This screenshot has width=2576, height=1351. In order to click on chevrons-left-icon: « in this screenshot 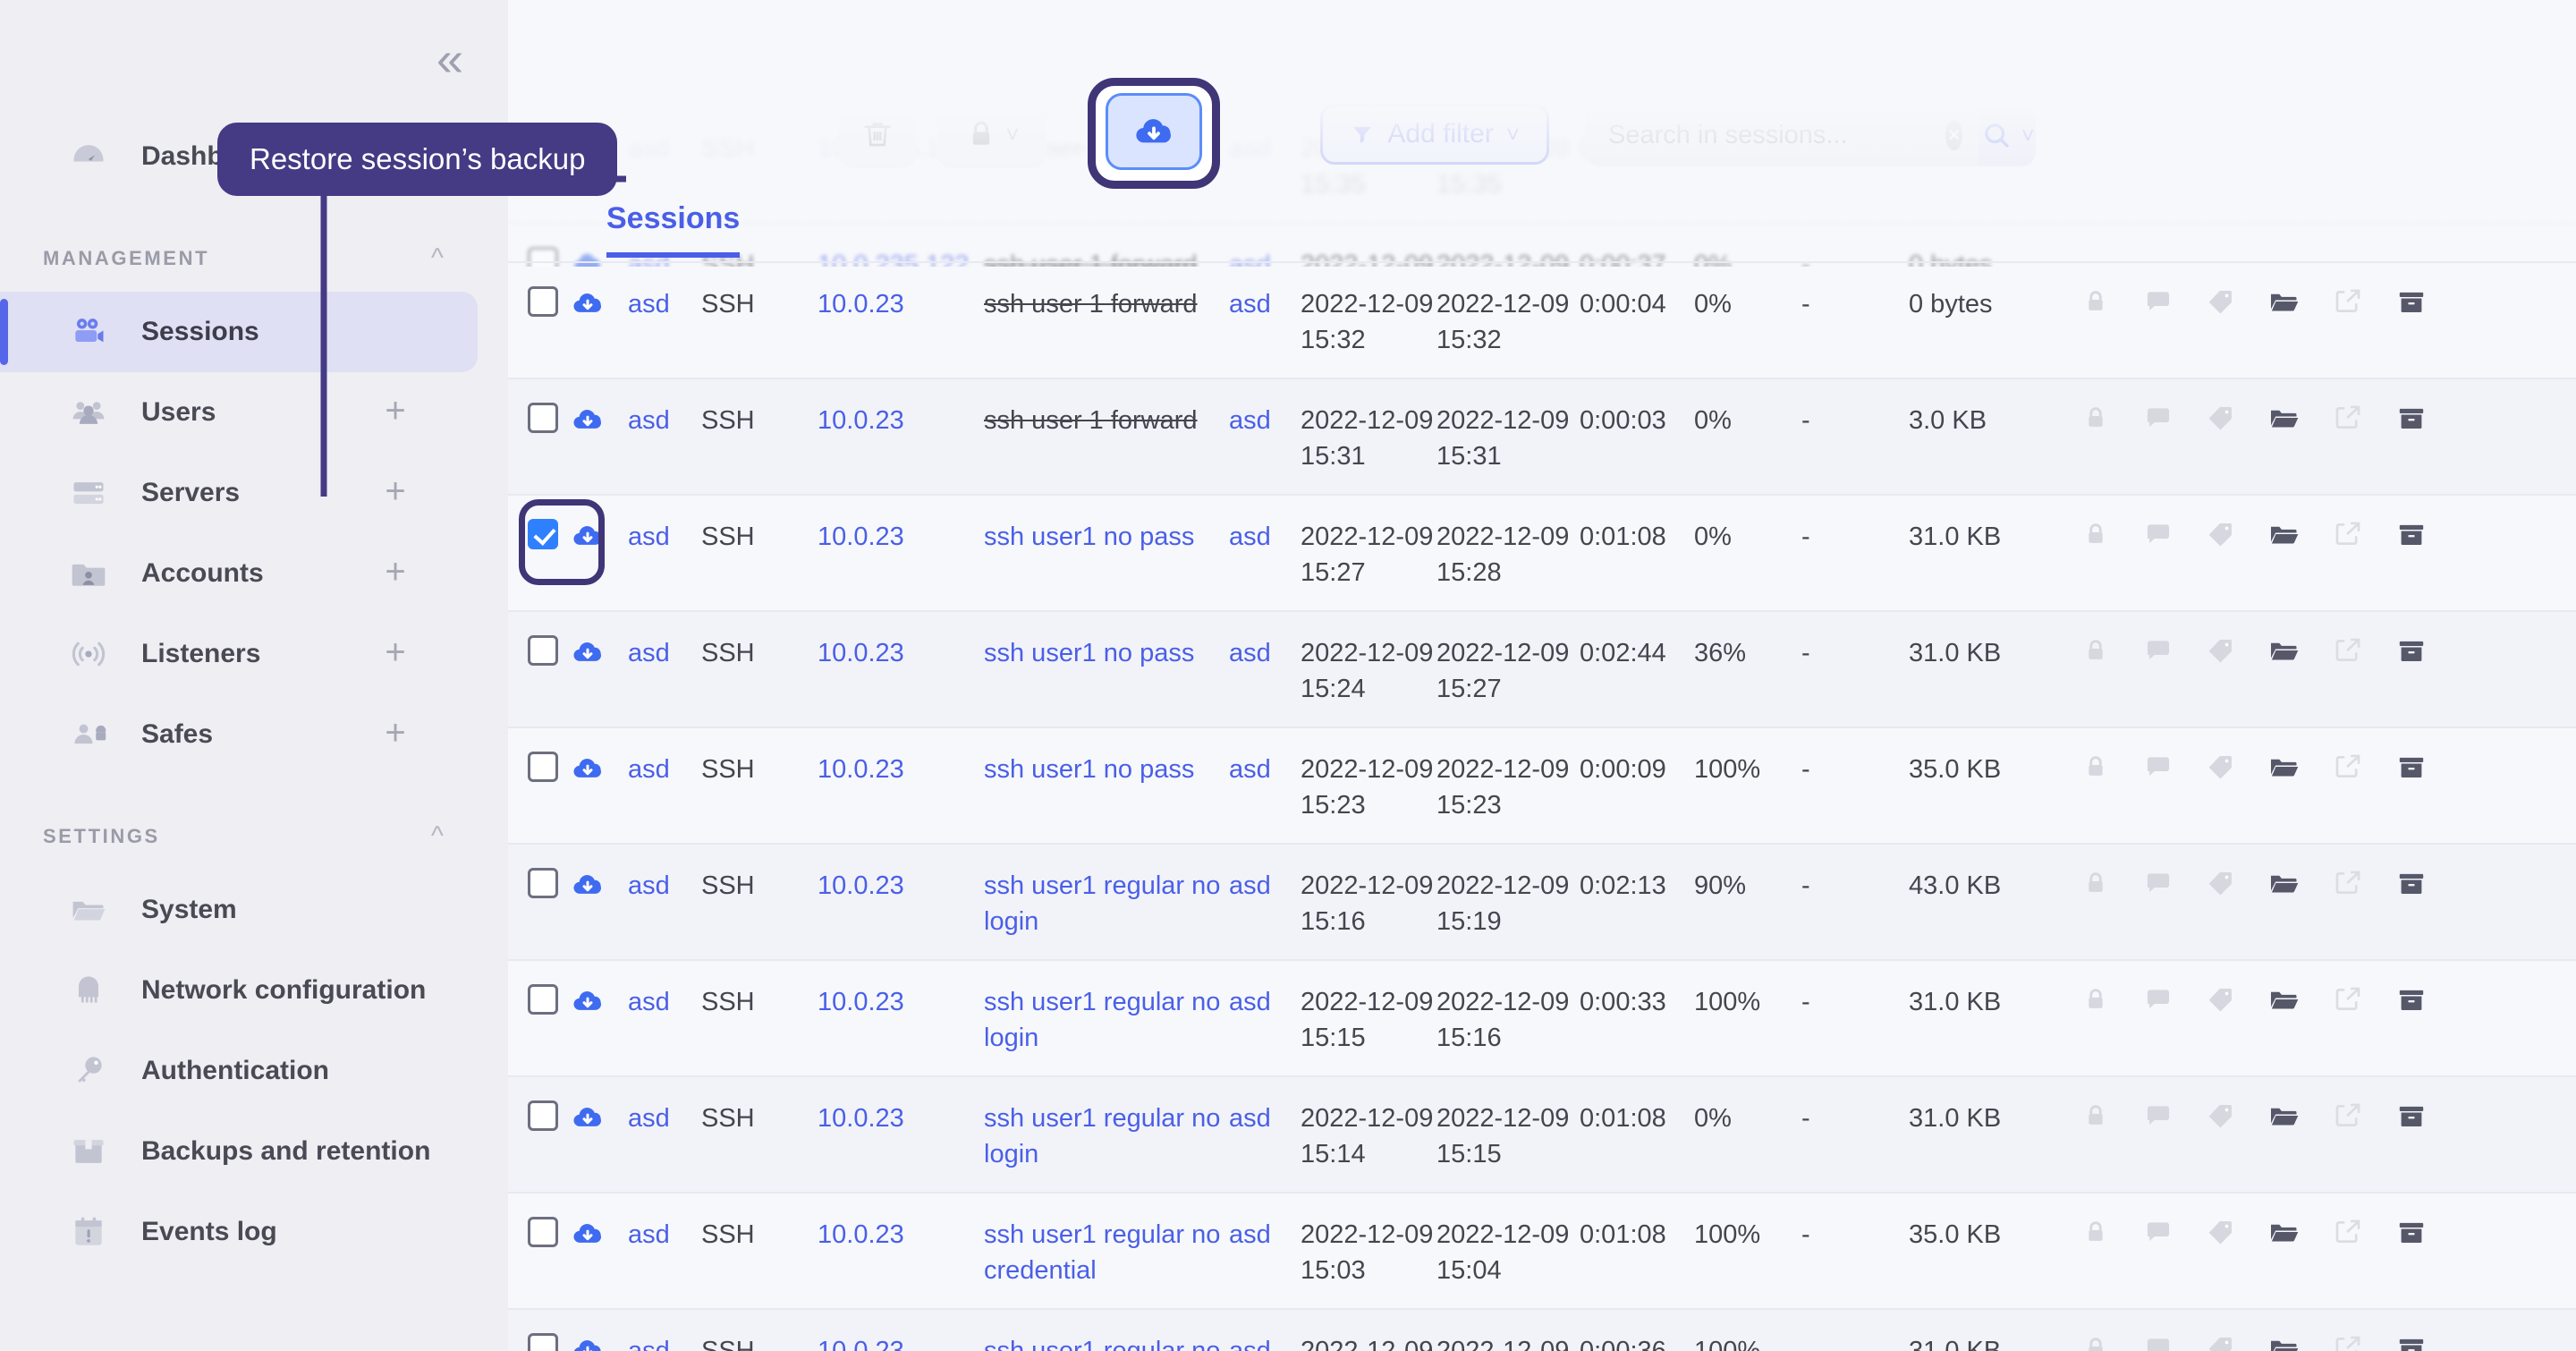, I will do `click(447, 59)`.